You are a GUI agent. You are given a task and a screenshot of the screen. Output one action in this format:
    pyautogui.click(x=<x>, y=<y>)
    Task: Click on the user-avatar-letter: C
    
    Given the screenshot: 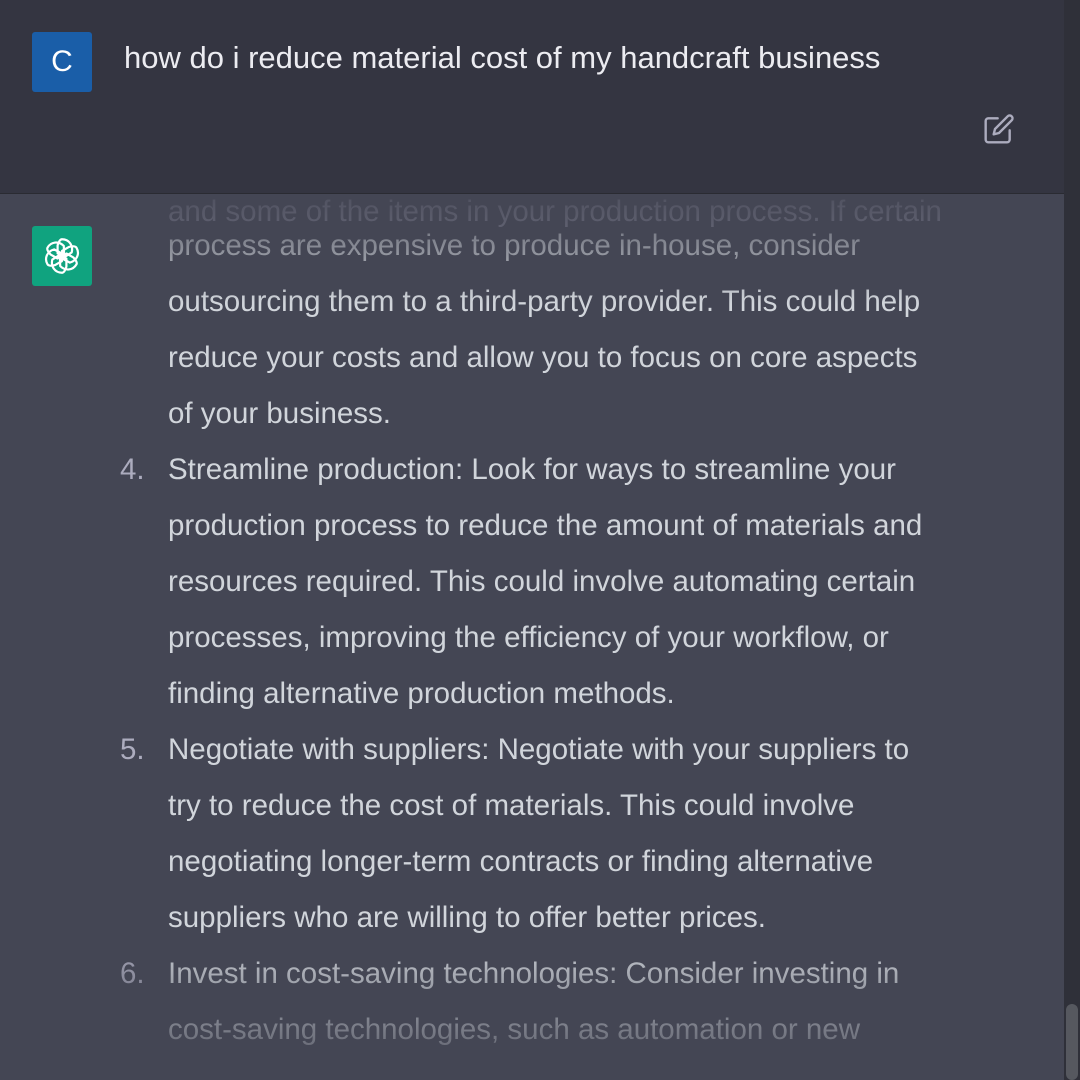 What is the action you would take?
    pyautogui.click(x=62, y=61)
    